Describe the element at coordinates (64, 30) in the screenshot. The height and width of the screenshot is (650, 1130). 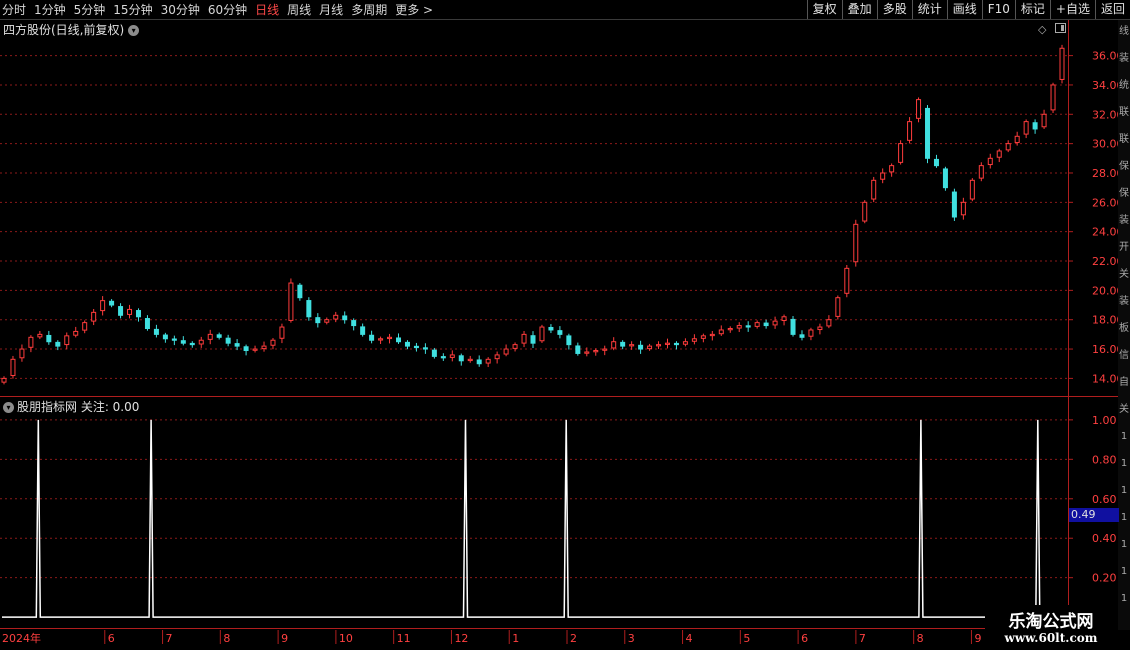
I see `main-chart-title-text: 四方股份(日线,前复权)` at that location.